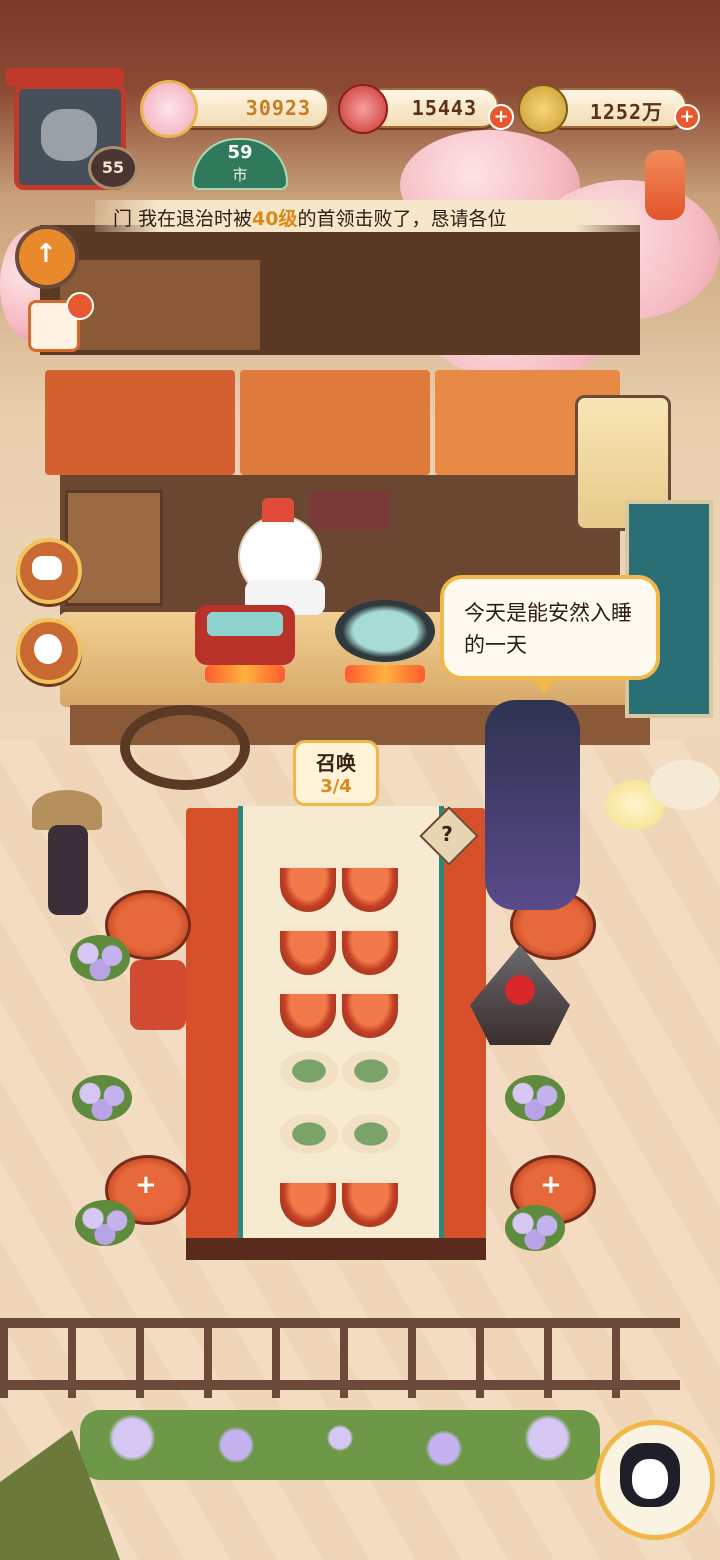 The height and width of the screenshot is (1560, 720). I want to click on pot-water, so click(245, 624).